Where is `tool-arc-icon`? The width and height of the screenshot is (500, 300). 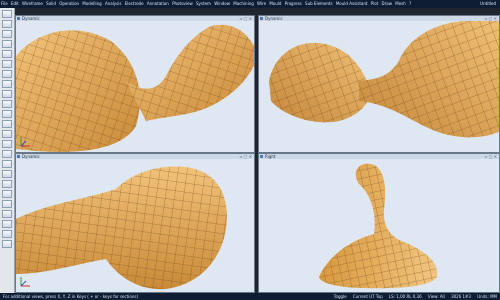 tool-arc-icon is located at coordinates (7, 104).